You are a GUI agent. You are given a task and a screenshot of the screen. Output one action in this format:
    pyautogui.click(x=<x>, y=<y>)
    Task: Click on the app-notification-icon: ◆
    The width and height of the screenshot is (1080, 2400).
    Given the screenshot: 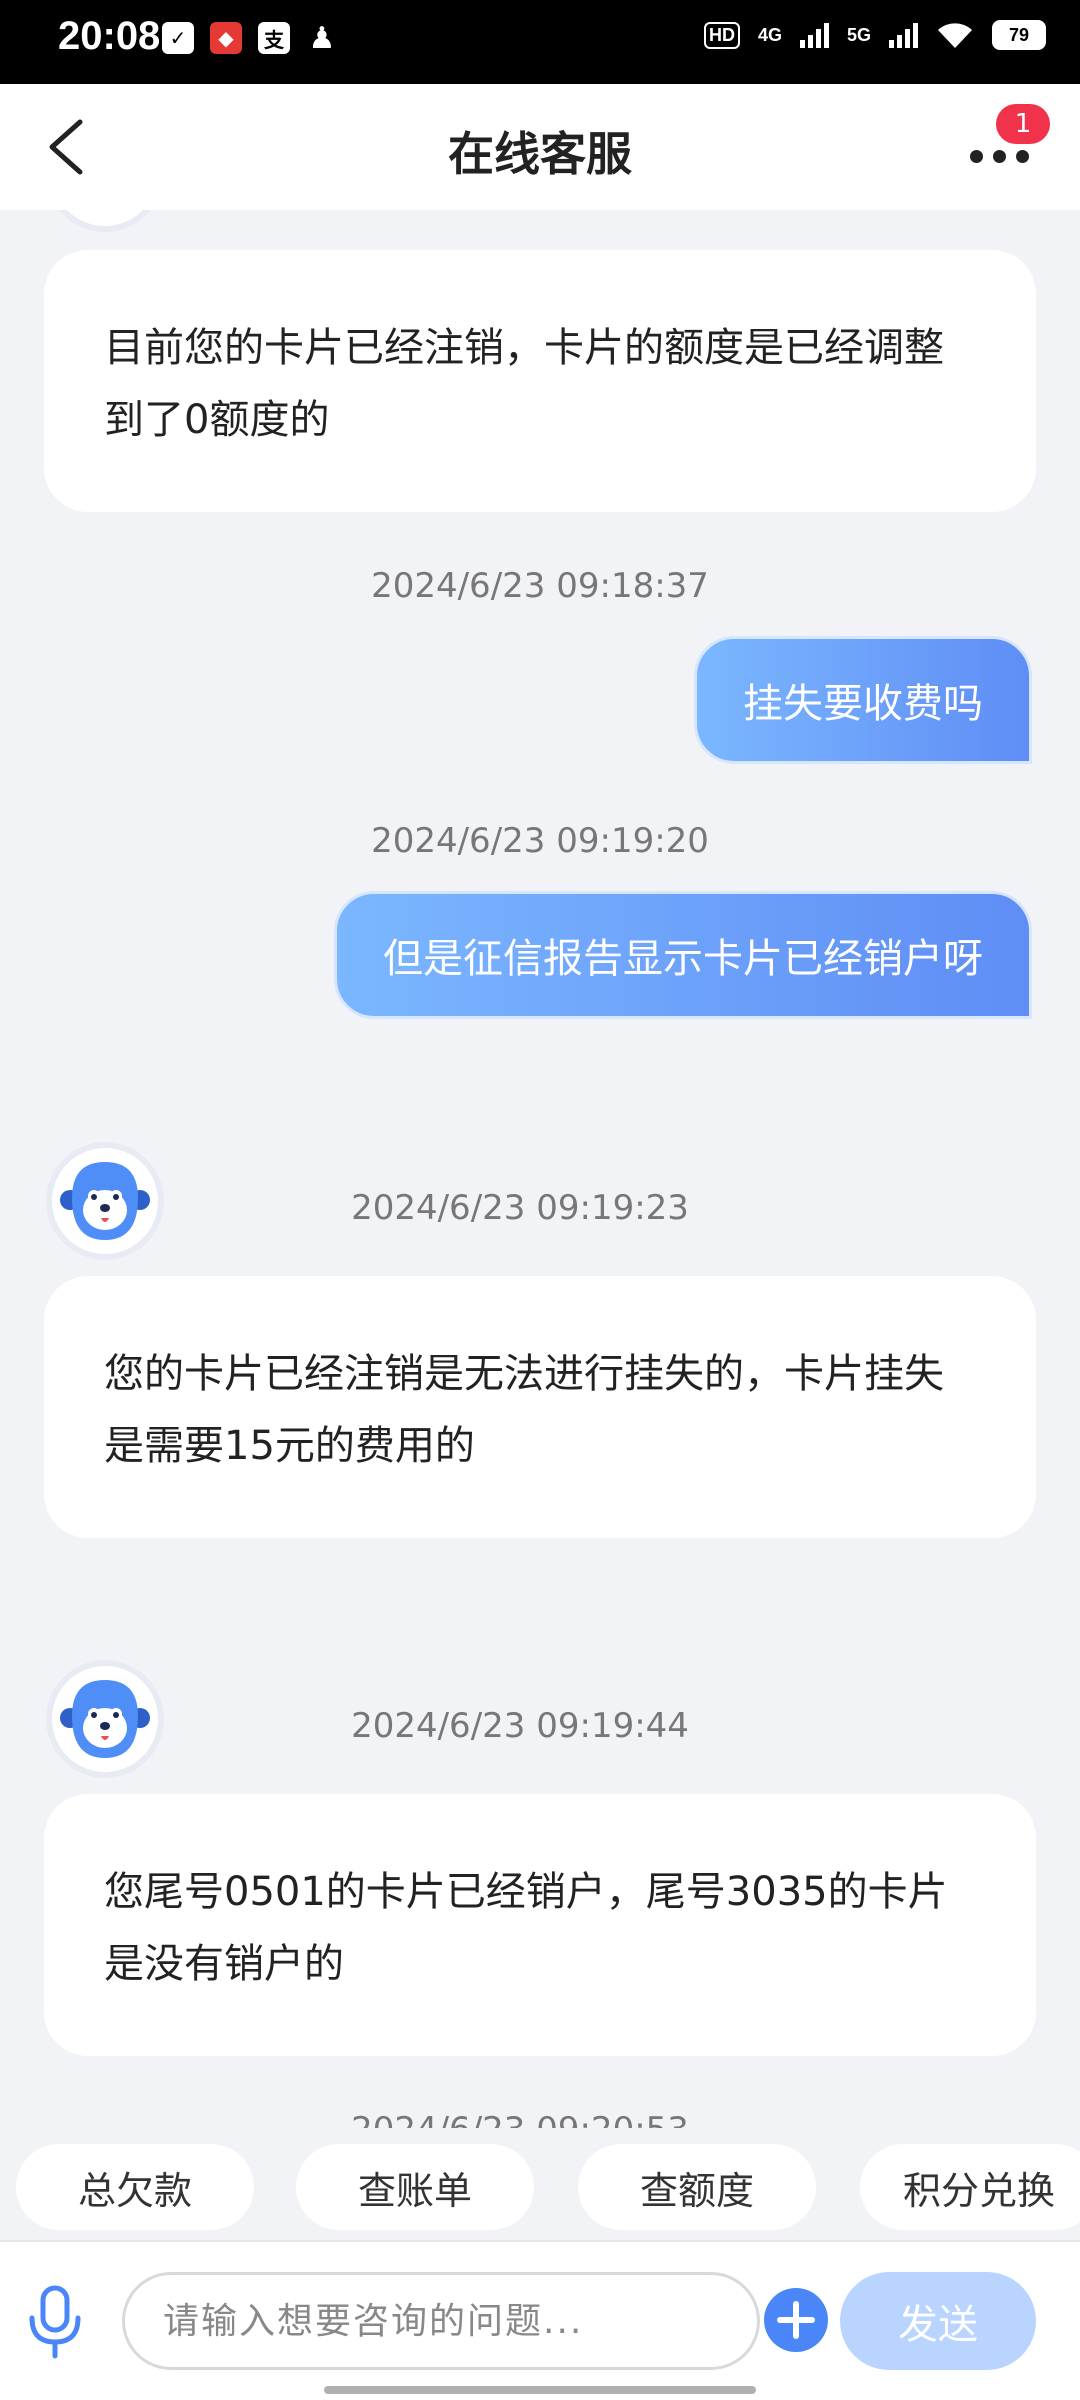 What is the action you would take?
    pyautogui.click(x=226, y=38)
    